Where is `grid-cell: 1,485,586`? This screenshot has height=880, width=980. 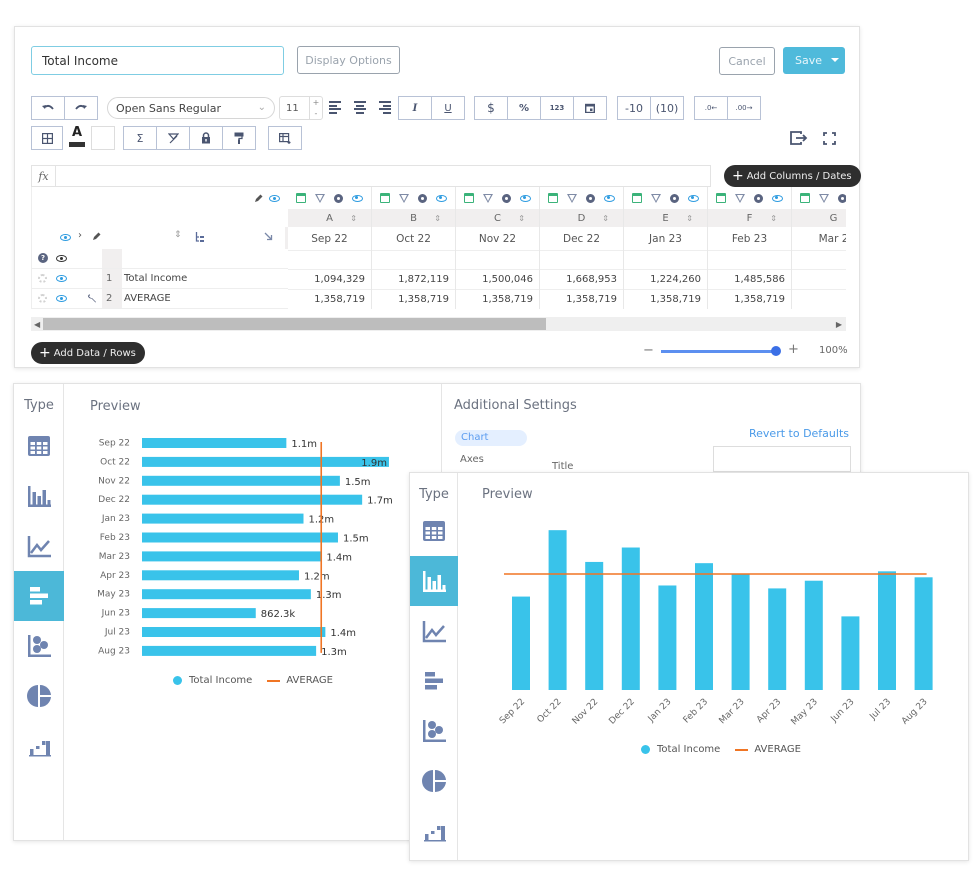 grid-cell: 1,485,586 is located at coordinates (749, 280).